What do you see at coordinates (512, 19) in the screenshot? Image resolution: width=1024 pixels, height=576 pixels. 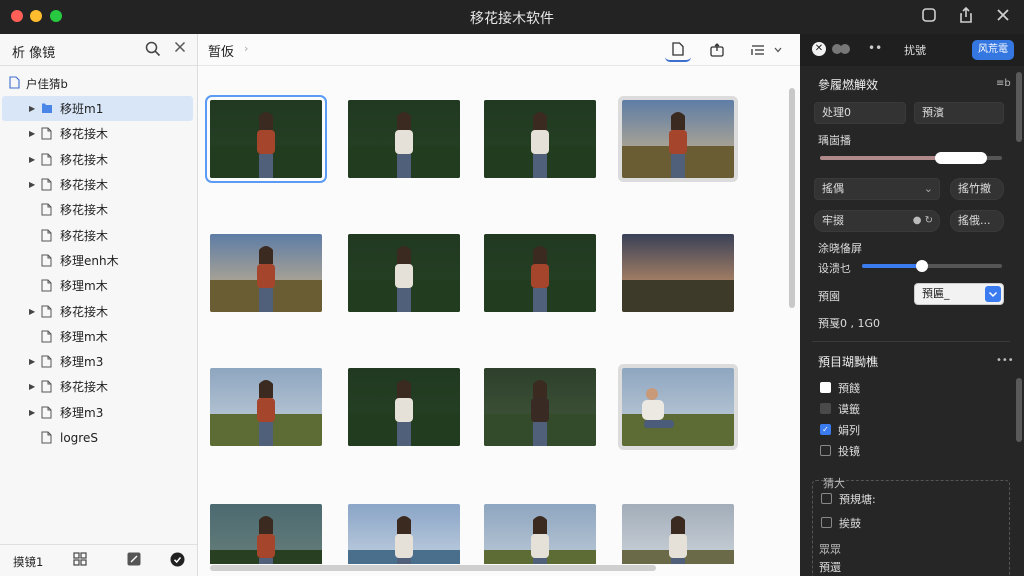 I see `window-title: 移花接木软件` at bounding box center [512, 19].